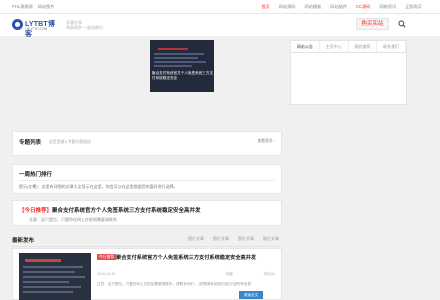 Image resolution: width=440 pixels, height=300 pixels. What do you see at coordinates (220, 26) in the screenshot?
I see `site-header: LYTBT博客 LBLYTBT.COM 开源分享 共同进步 一起向前行 购买实站` at bounding box center [220, 26].